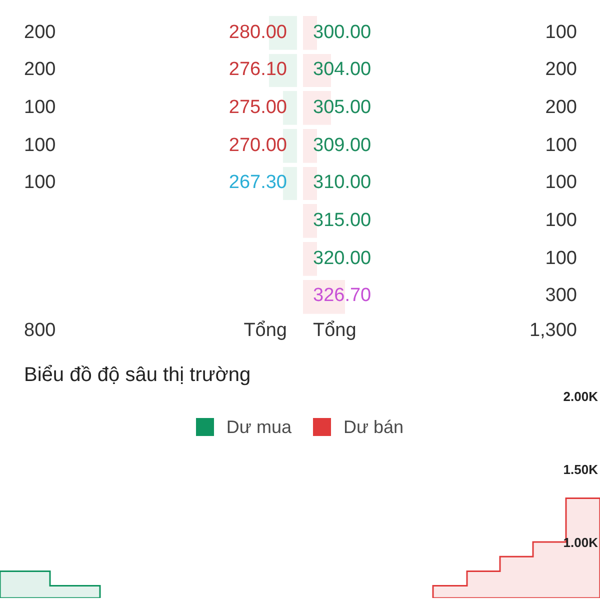  What do you see at coordinates (553, 331) in the screenshot?
I see `total-ask-volume: 1,300` at bounding box center [553, 331].